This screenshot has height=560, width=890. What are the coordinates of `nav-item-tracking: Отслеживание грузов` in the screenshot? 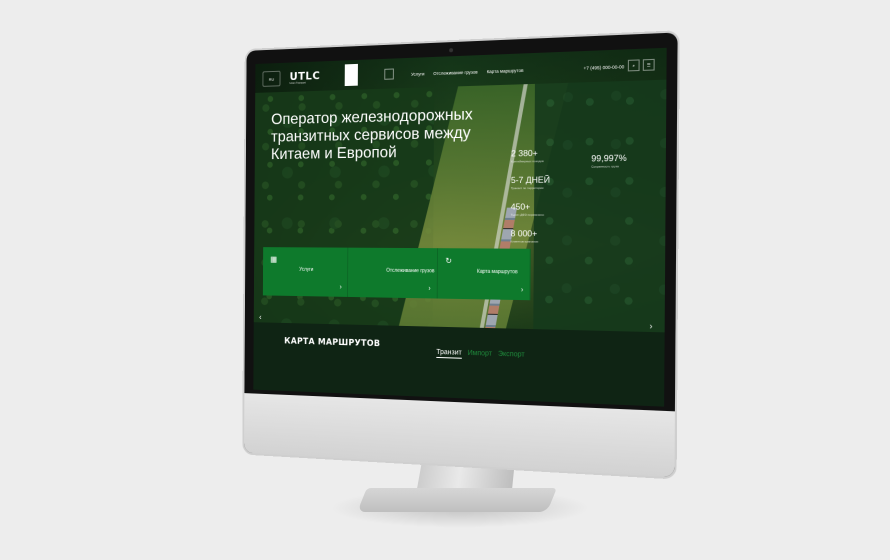 It's located at (455, 72).